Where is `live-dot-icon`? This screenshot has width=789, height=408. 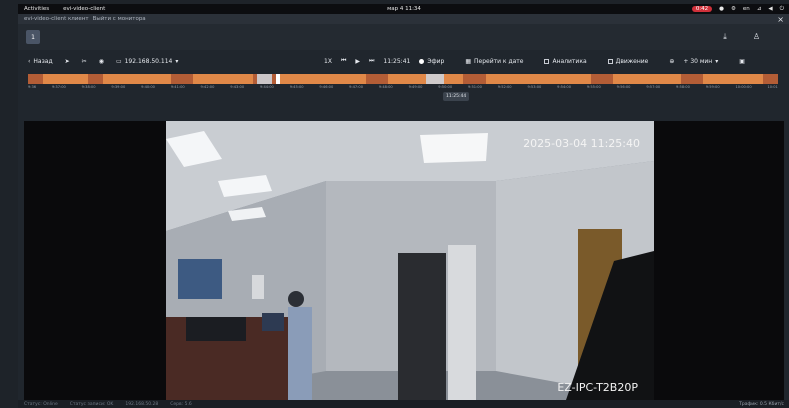
live-dot-icon is located at coordinates (422, 61).